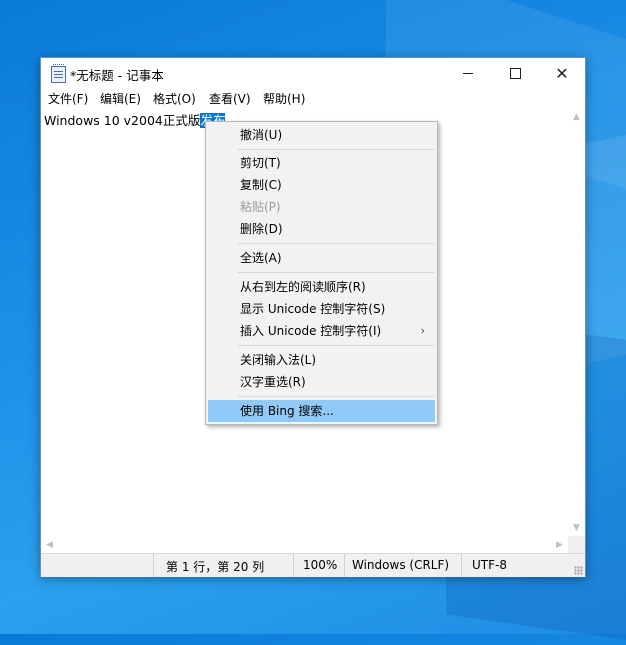 The height and width of the screenshot is (645, 626). What do you see at coordinates (304, 544) in the screenshot?
I see `horizontal-scrollbar: ◀ ▶` at bounding box center [304, 544].